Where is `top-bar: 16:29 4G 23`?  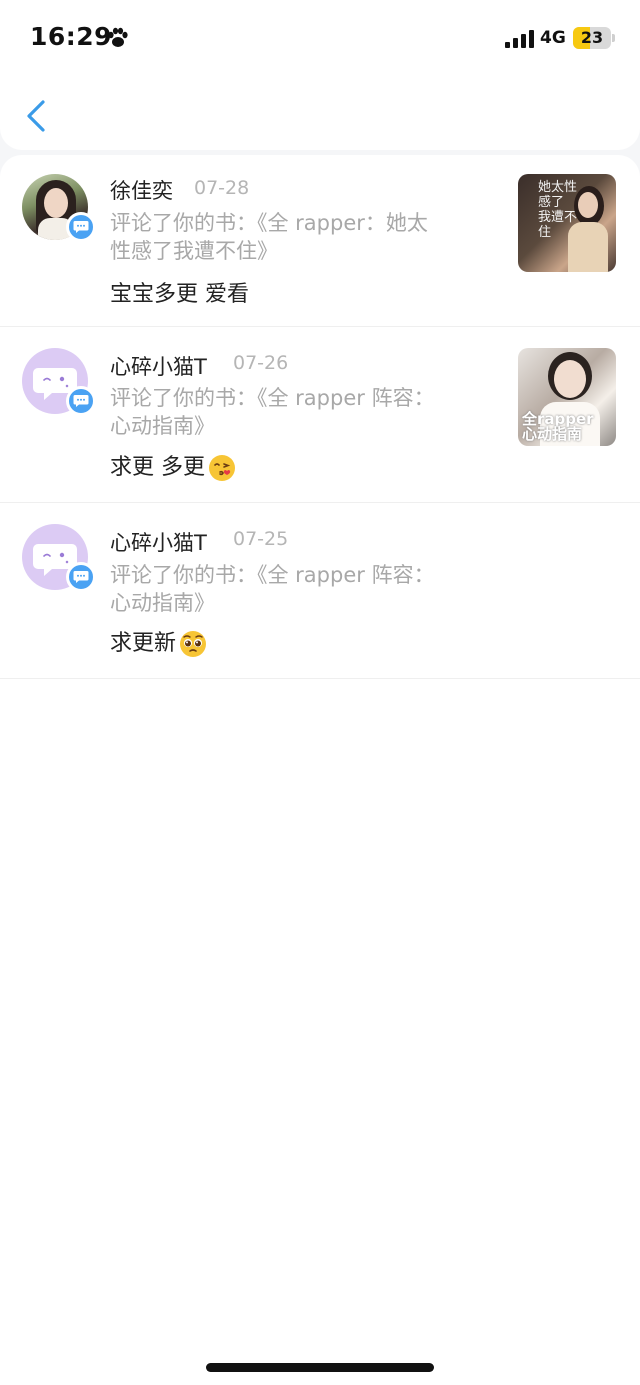
top-bar: 16:29 4G 23 is located at coordinates (320, 75).